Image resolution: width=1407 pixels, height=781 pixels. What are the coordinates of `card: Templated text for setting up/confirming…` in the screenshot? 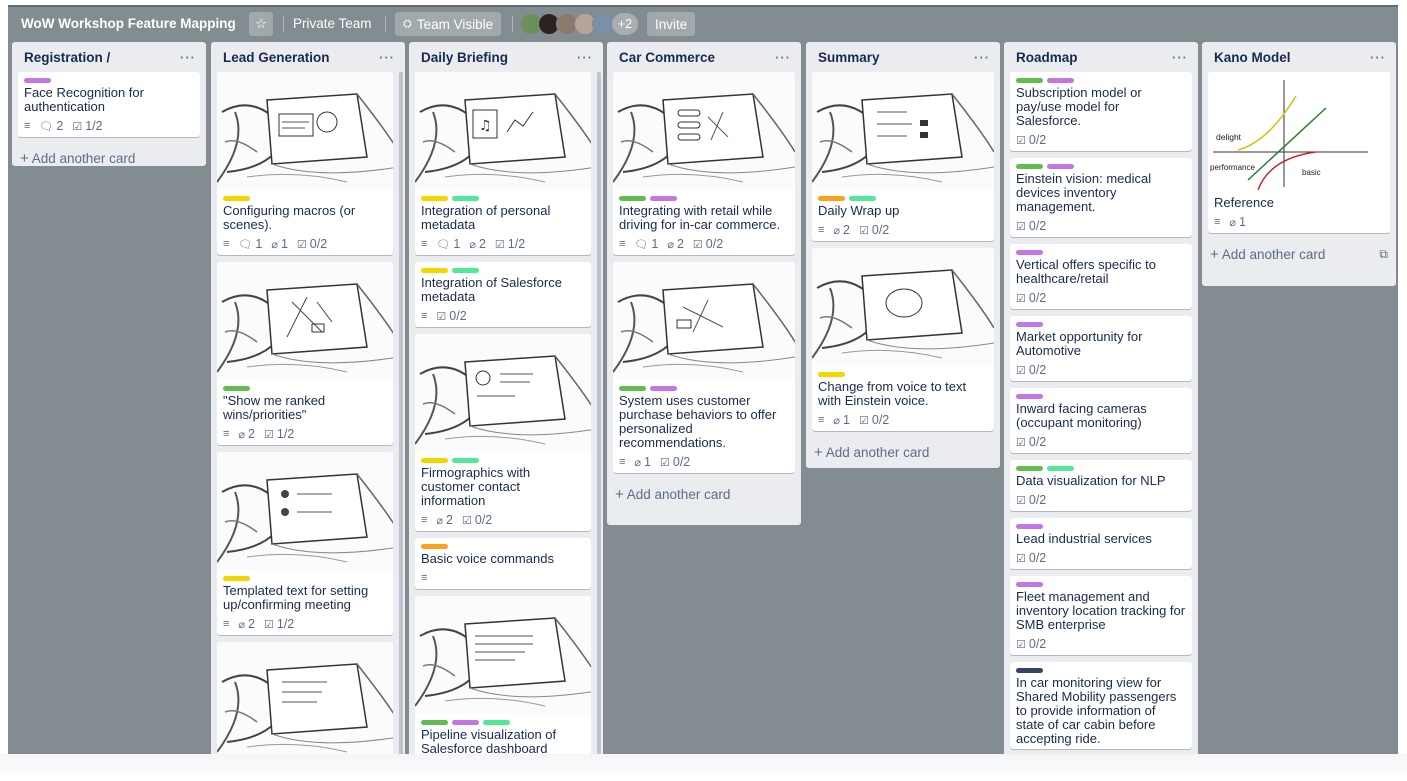 It's located at (305, 543).